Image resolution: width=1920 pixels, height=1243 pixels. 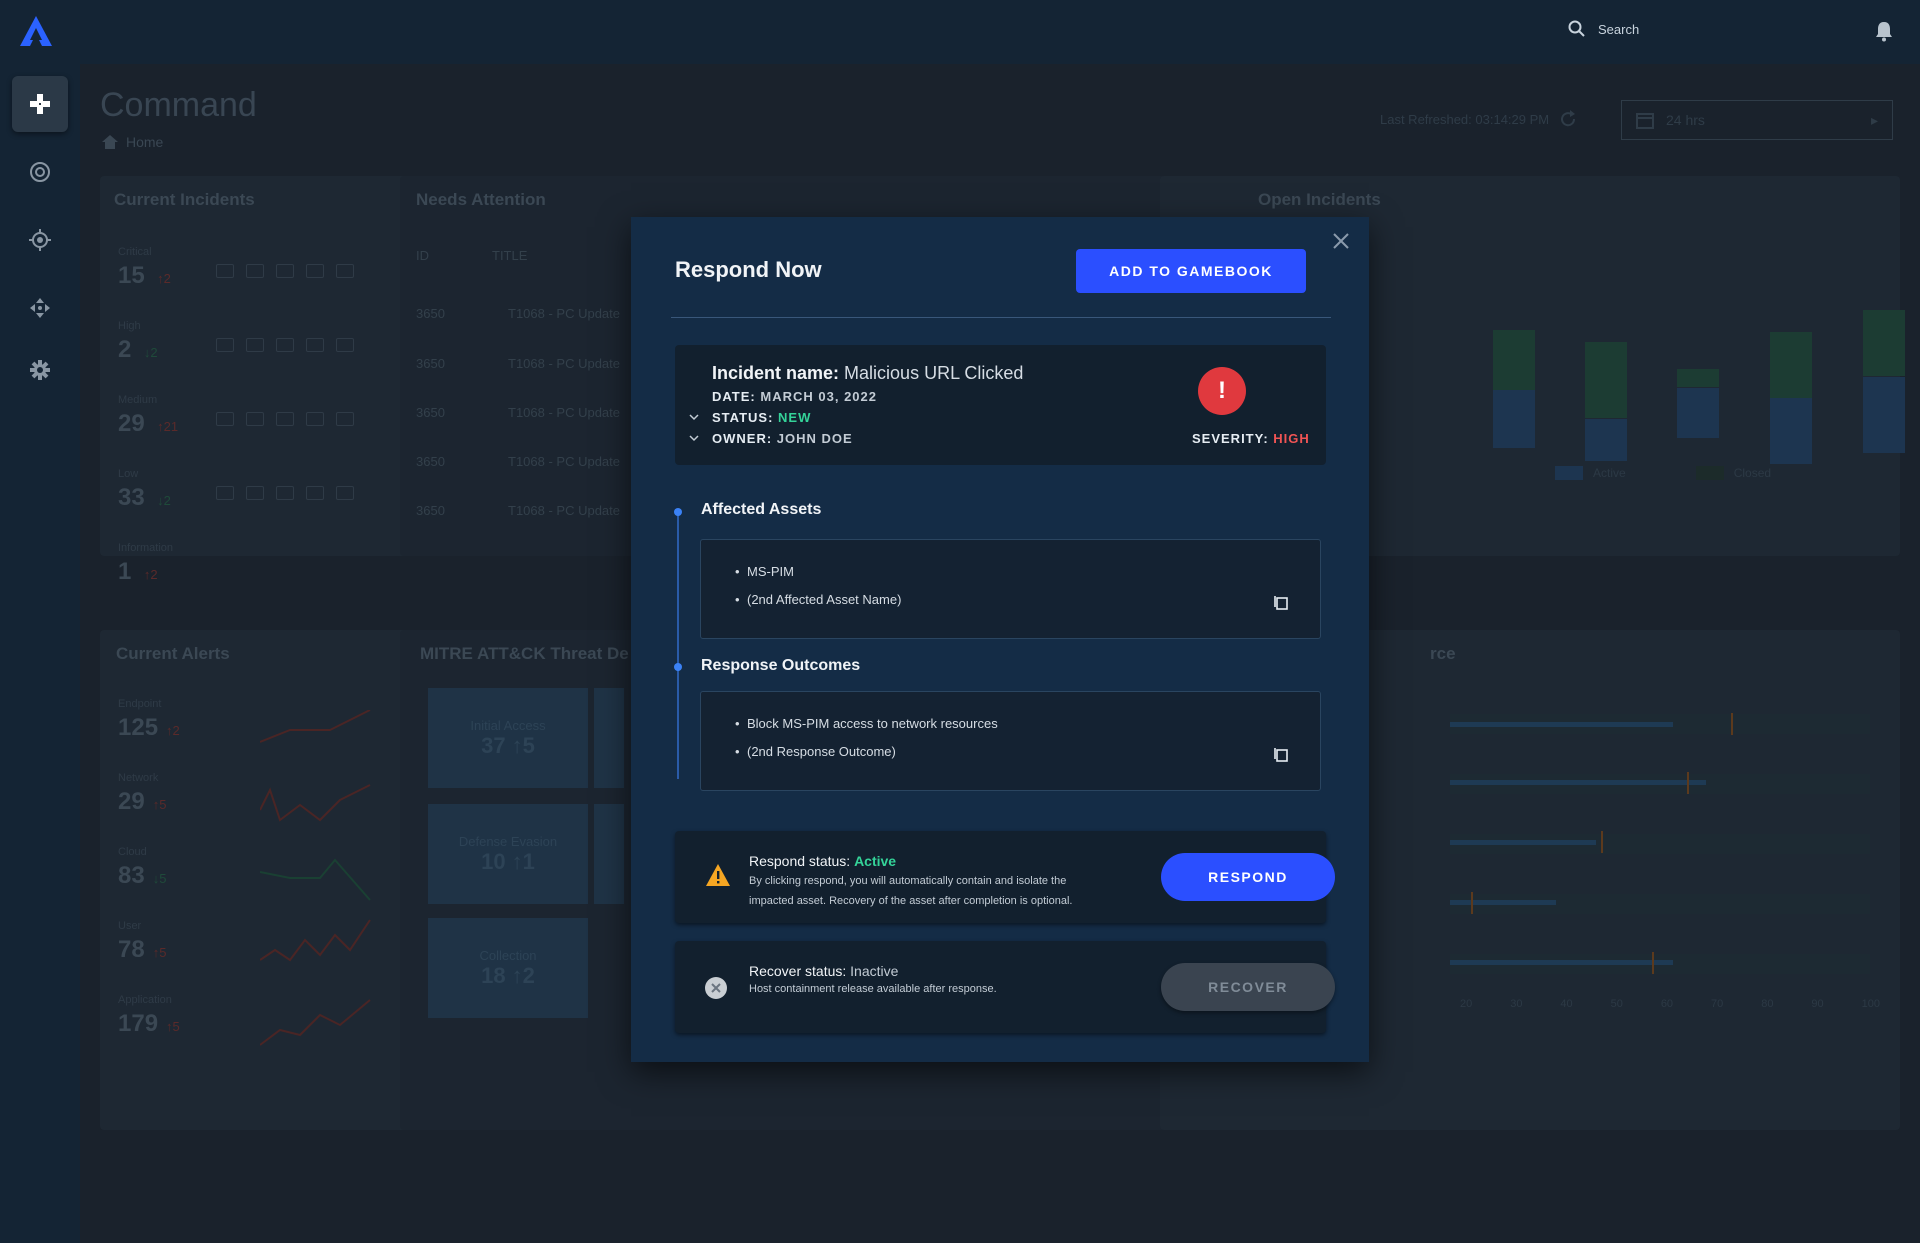 I want to click on row-label: Low, so click(x=128, y=474).